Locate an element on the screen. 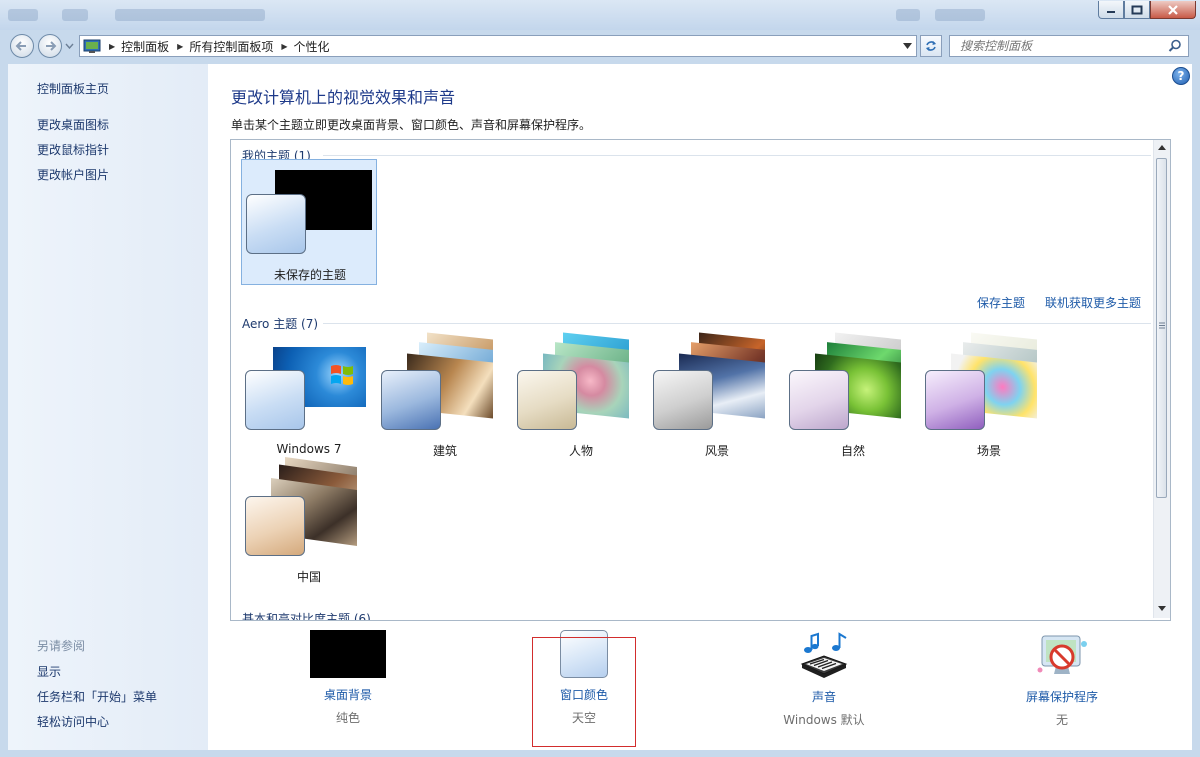  theme-china: 中国 is located at coordinates (309, 522).